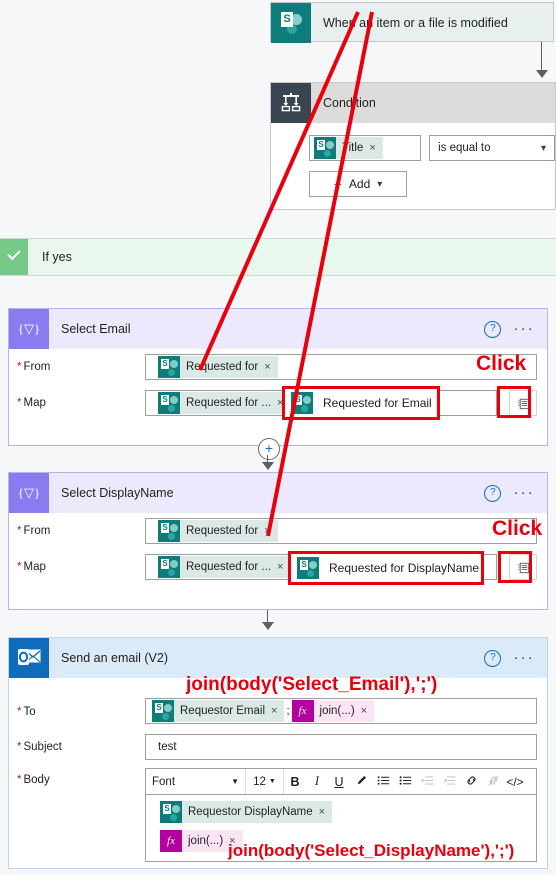  I want to click on callout-requested-for-email-label: Requested for Email, so click(377, 403).